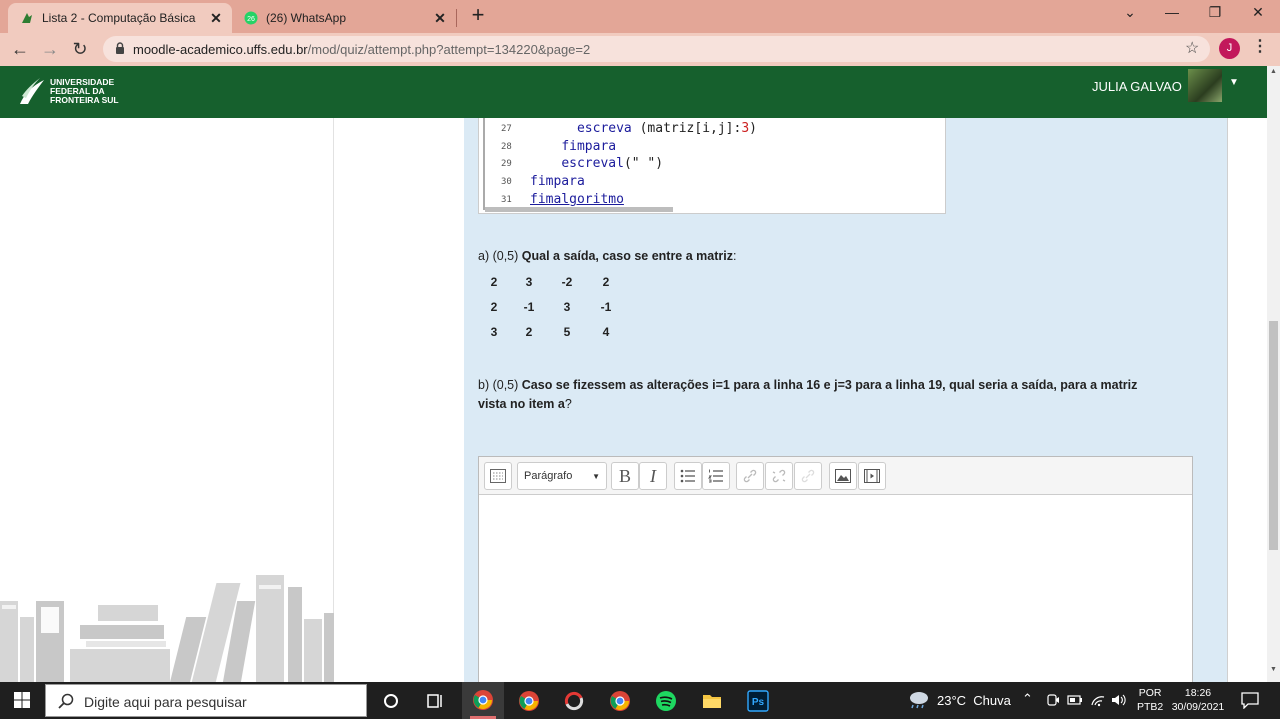 Image resolution: width=1280 pixels, height=719 pixels. Describe the element at coordinates (653, 476) in the screenshot. I see `italic-button: I` at that location.